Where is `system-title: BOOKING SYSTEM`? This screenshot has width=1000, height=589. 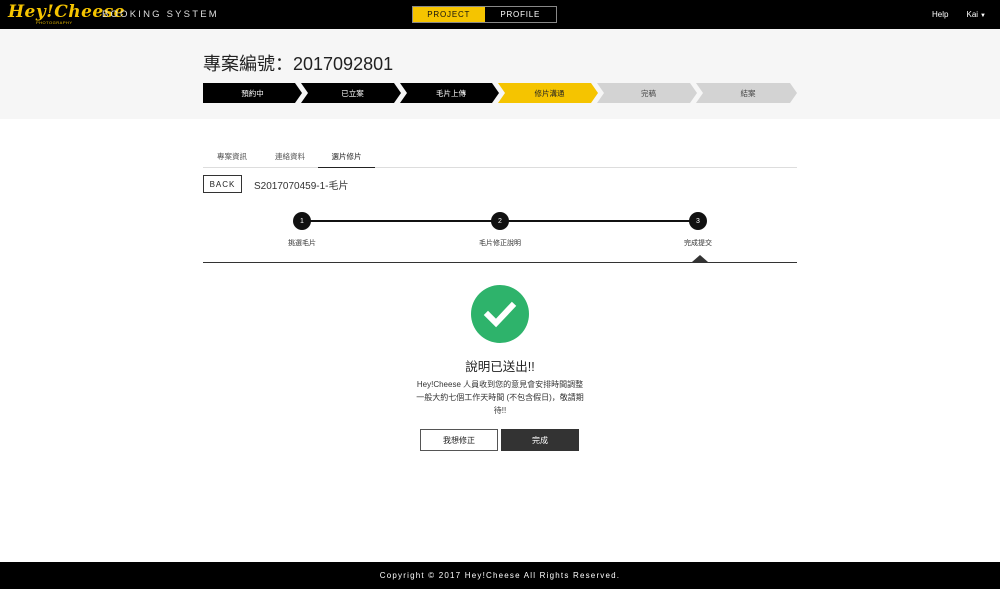
system-title: BOOKING SYSTEM is located at coordinates (160, 14).